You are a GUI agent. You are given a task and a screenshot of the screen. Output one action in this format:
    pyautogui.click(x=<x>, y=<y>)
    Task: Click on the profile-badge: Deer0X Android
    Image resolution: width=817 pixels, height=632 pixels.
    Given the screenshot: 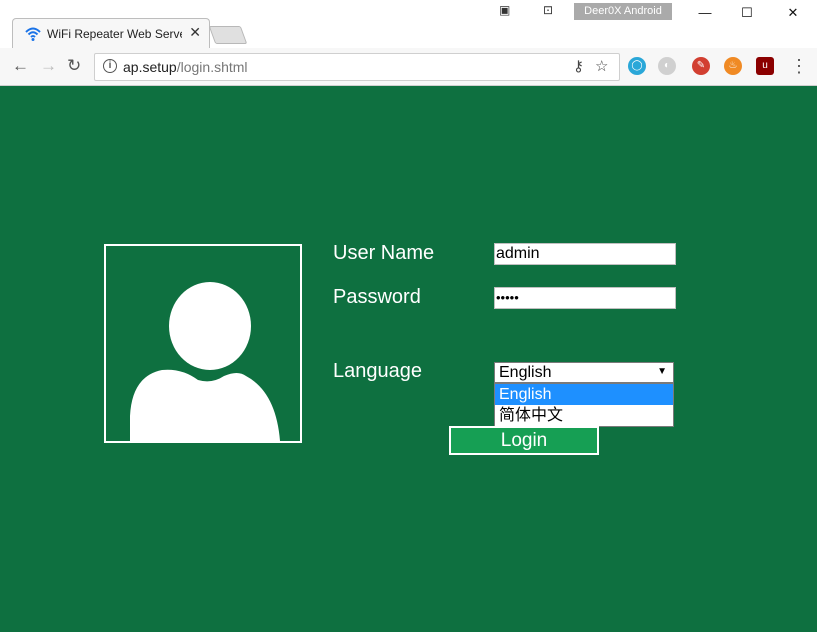 What is the action you would take?
    pyautogui.click(x=623, y=11)
    